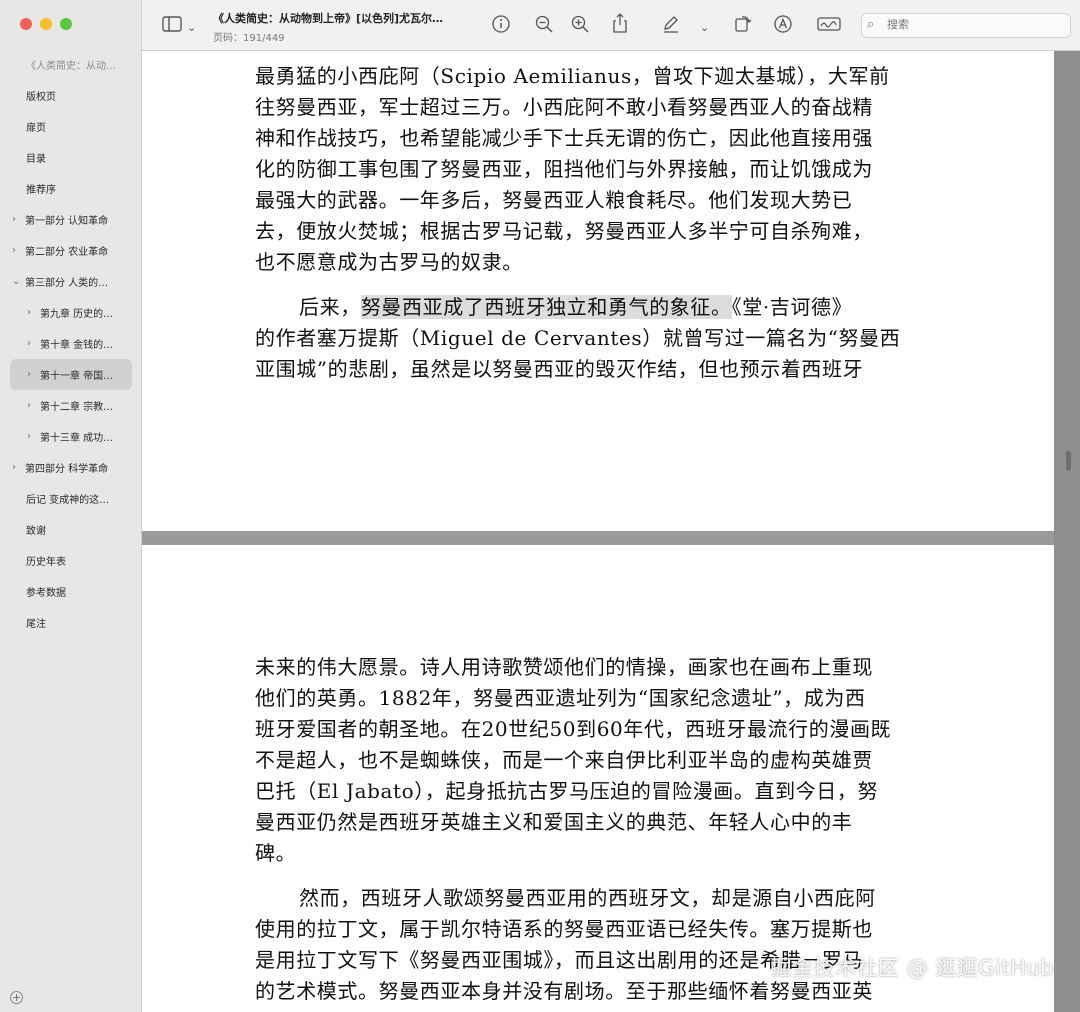 This screenshot has height=1012, width=1080. What do you see at coordinates (36, 624) in the screenshot?
I see `sidebar-item-label: 尾注` at bounding box center [36, 624].